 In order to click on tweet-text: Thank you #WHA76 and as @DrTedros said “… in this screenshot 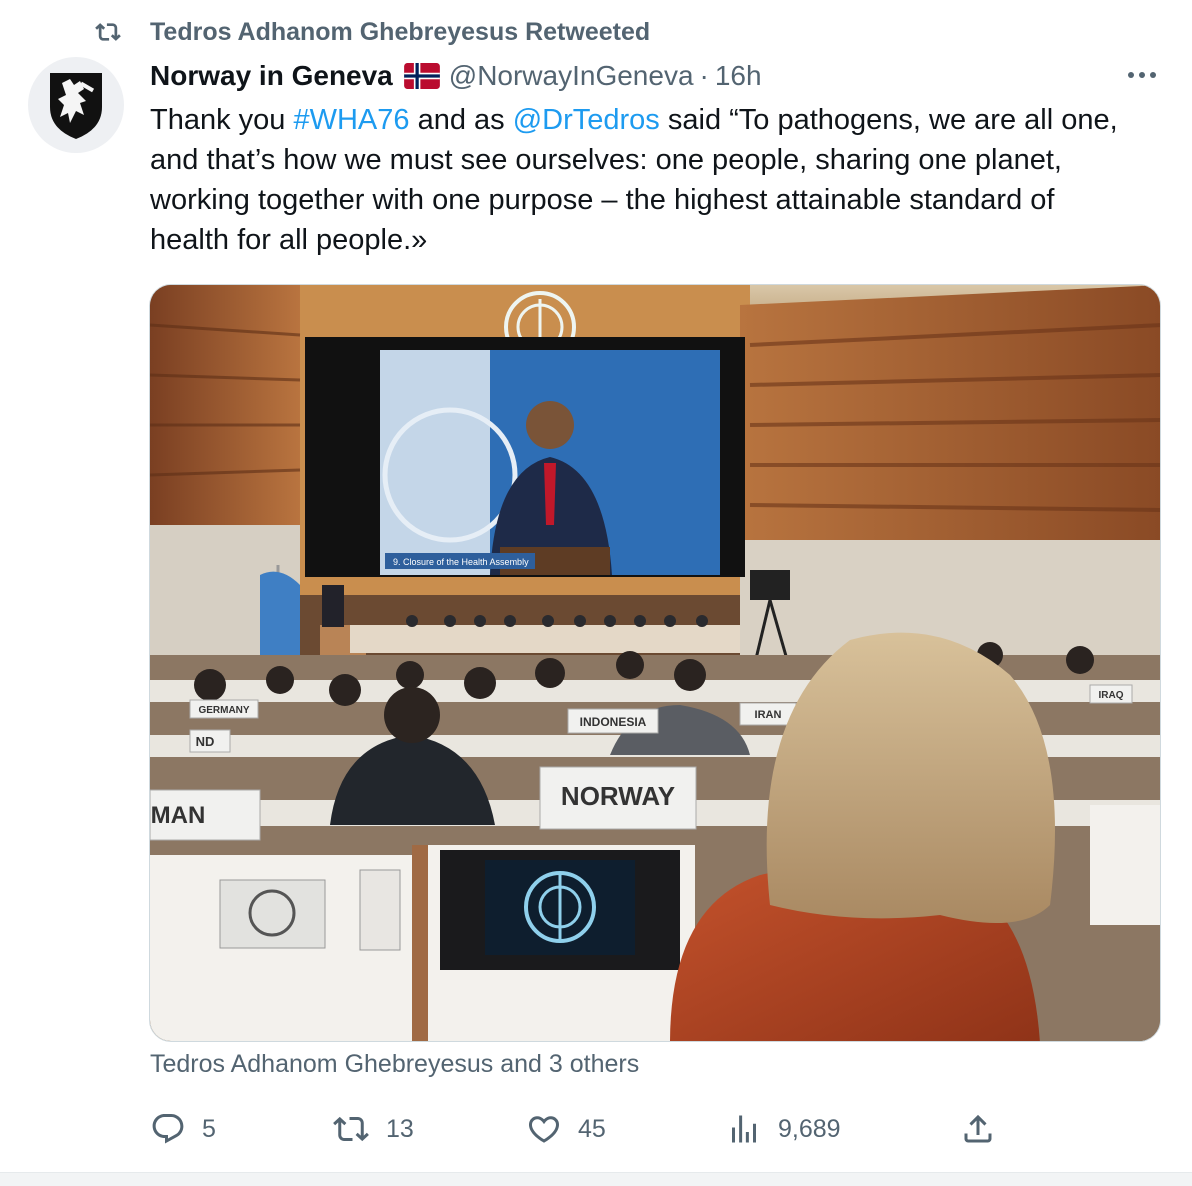, I will do `click(645, 180)`.